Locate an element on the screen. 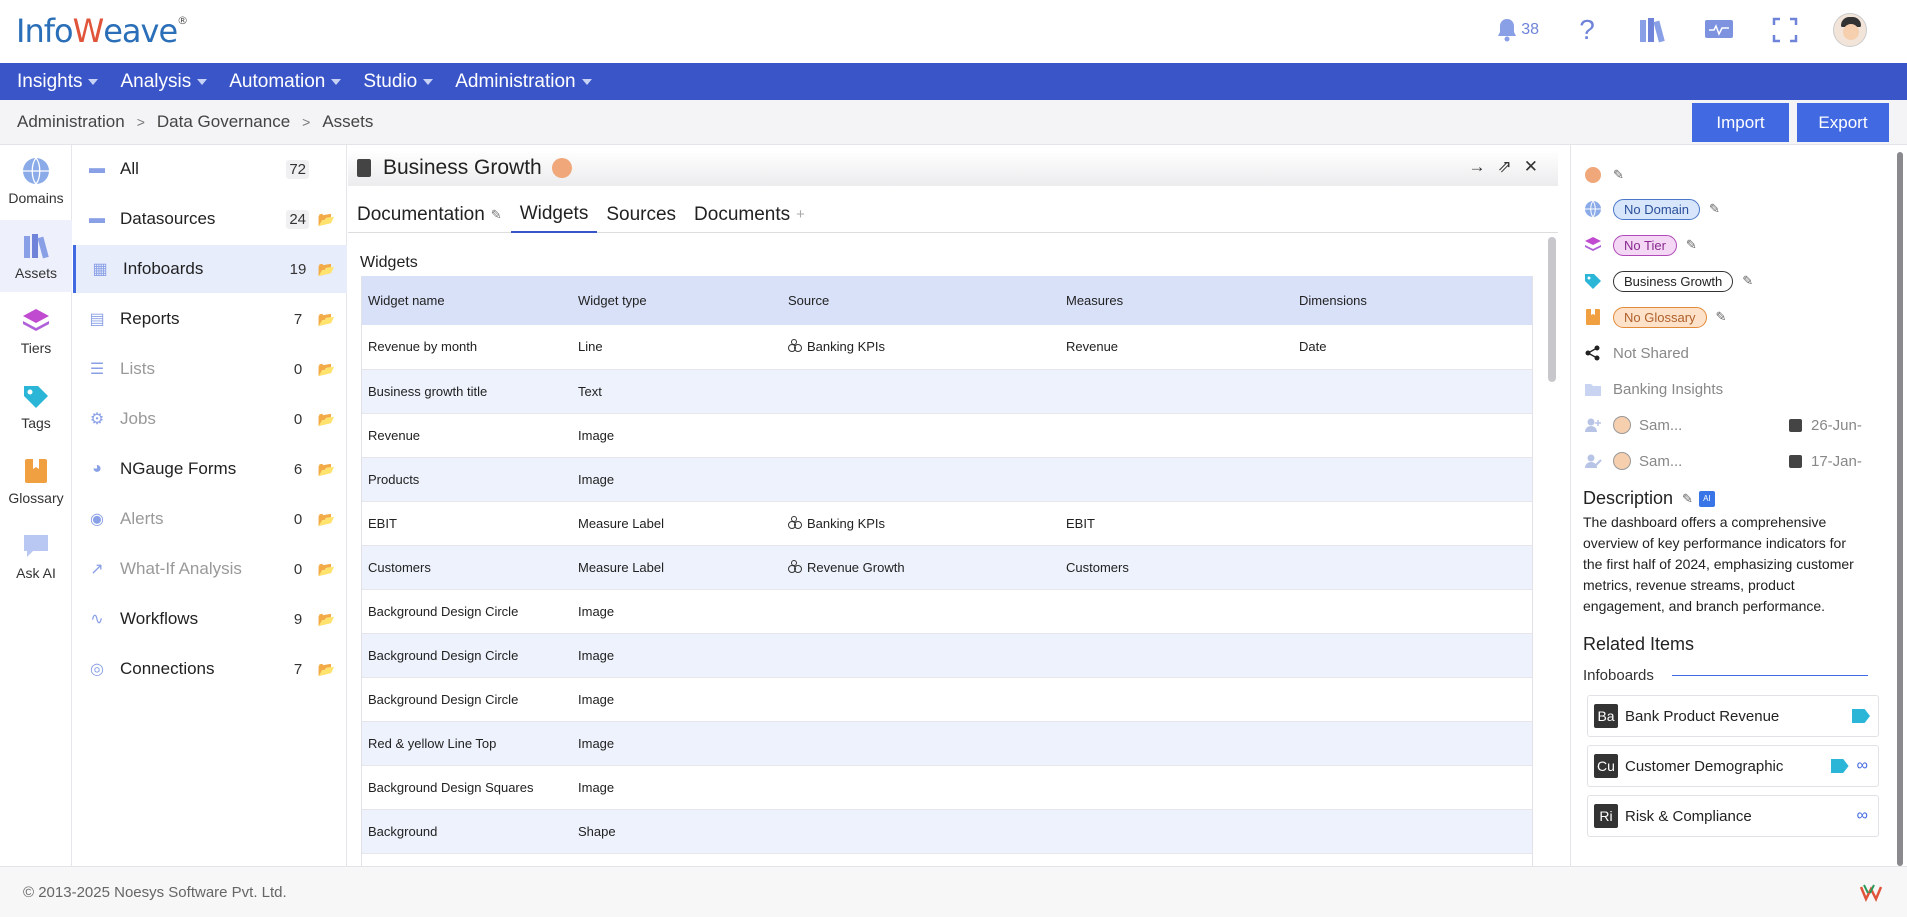  notifications-button: 38 is located at coordinates (1517, 30).